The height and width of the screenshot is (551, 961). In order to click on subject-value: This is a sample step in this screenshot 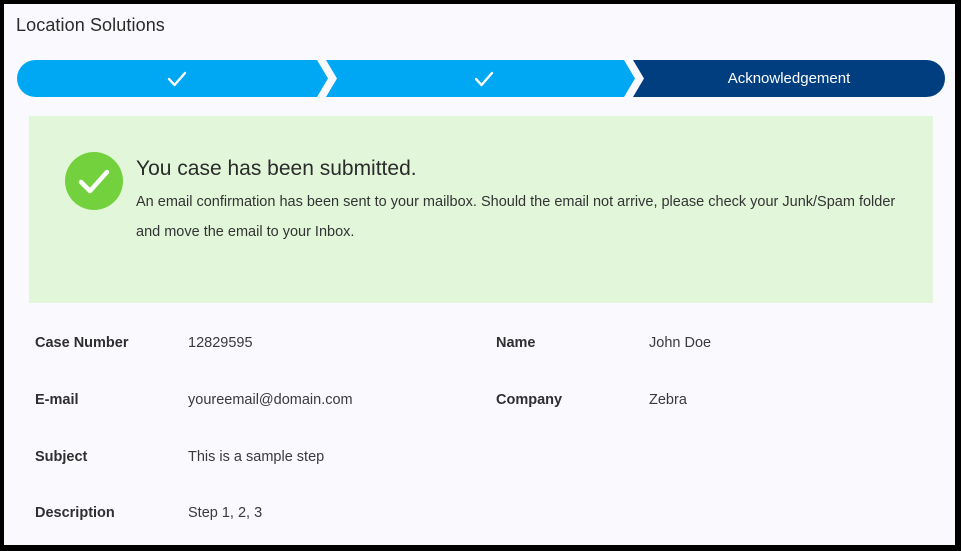, I will do `click(256, 457)`.